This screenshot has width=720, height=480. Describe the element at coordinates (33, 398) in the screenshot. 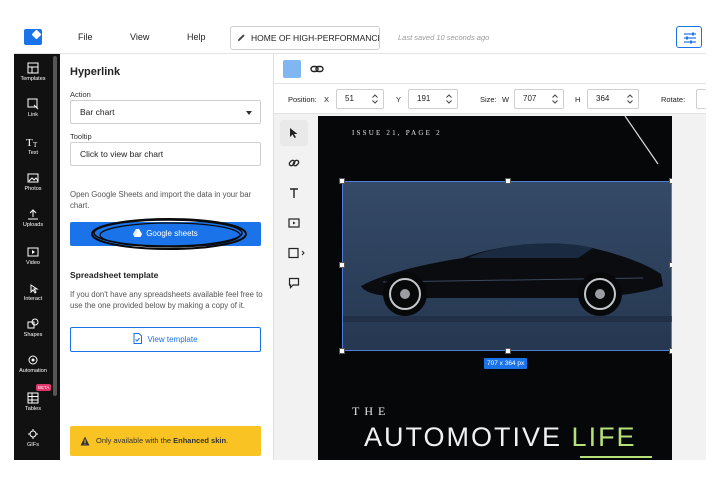

I see `tables-icon` at that location.